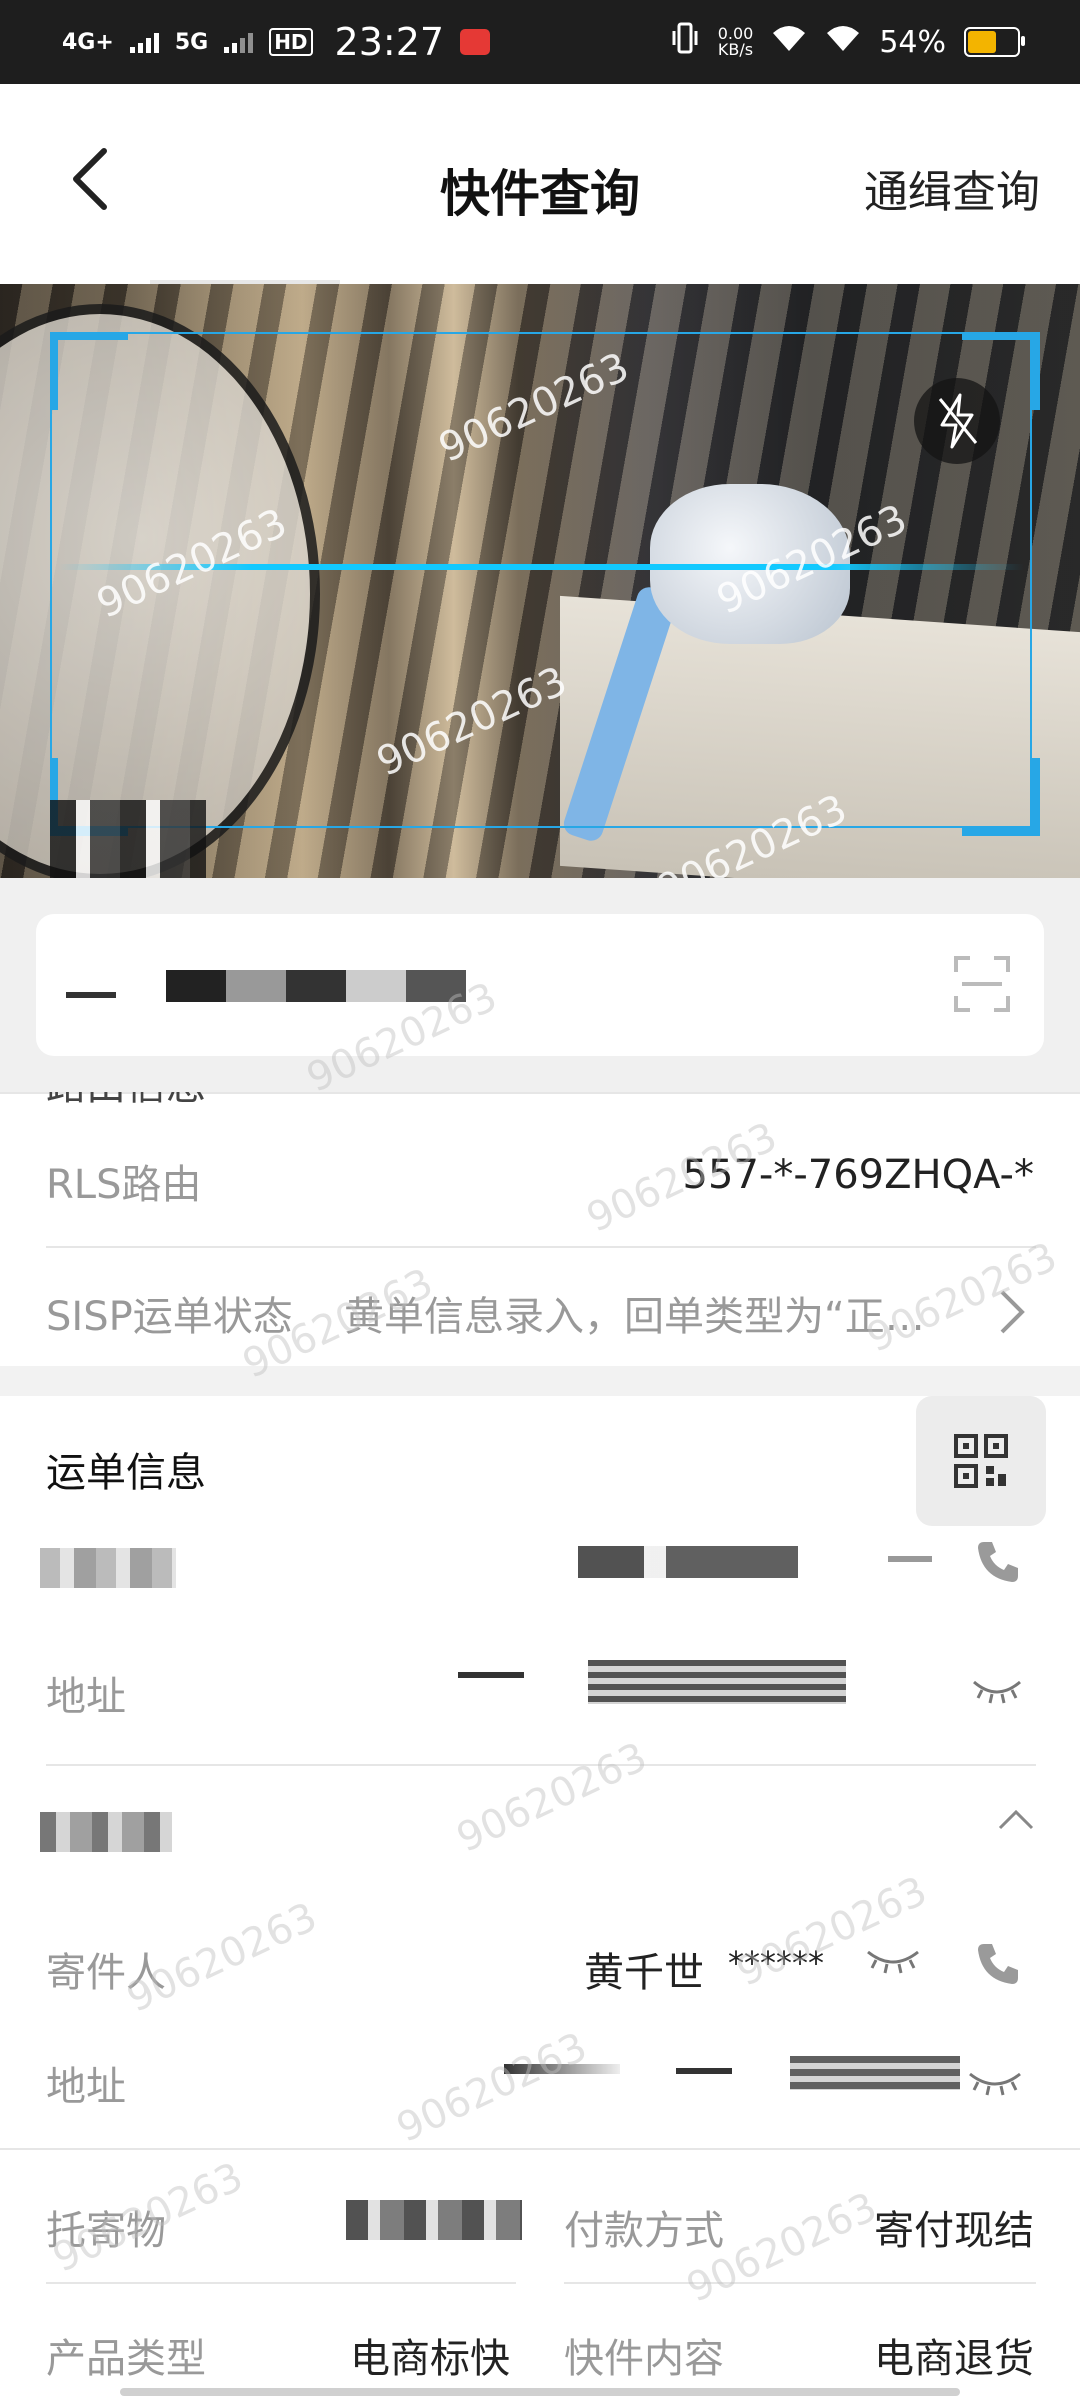 This screenshot has width=1080, height=2400. What do you see at coordinates (982, 984) in the screenshot?
I see `scan-barcode-icon` at bounding box center [982, 984].